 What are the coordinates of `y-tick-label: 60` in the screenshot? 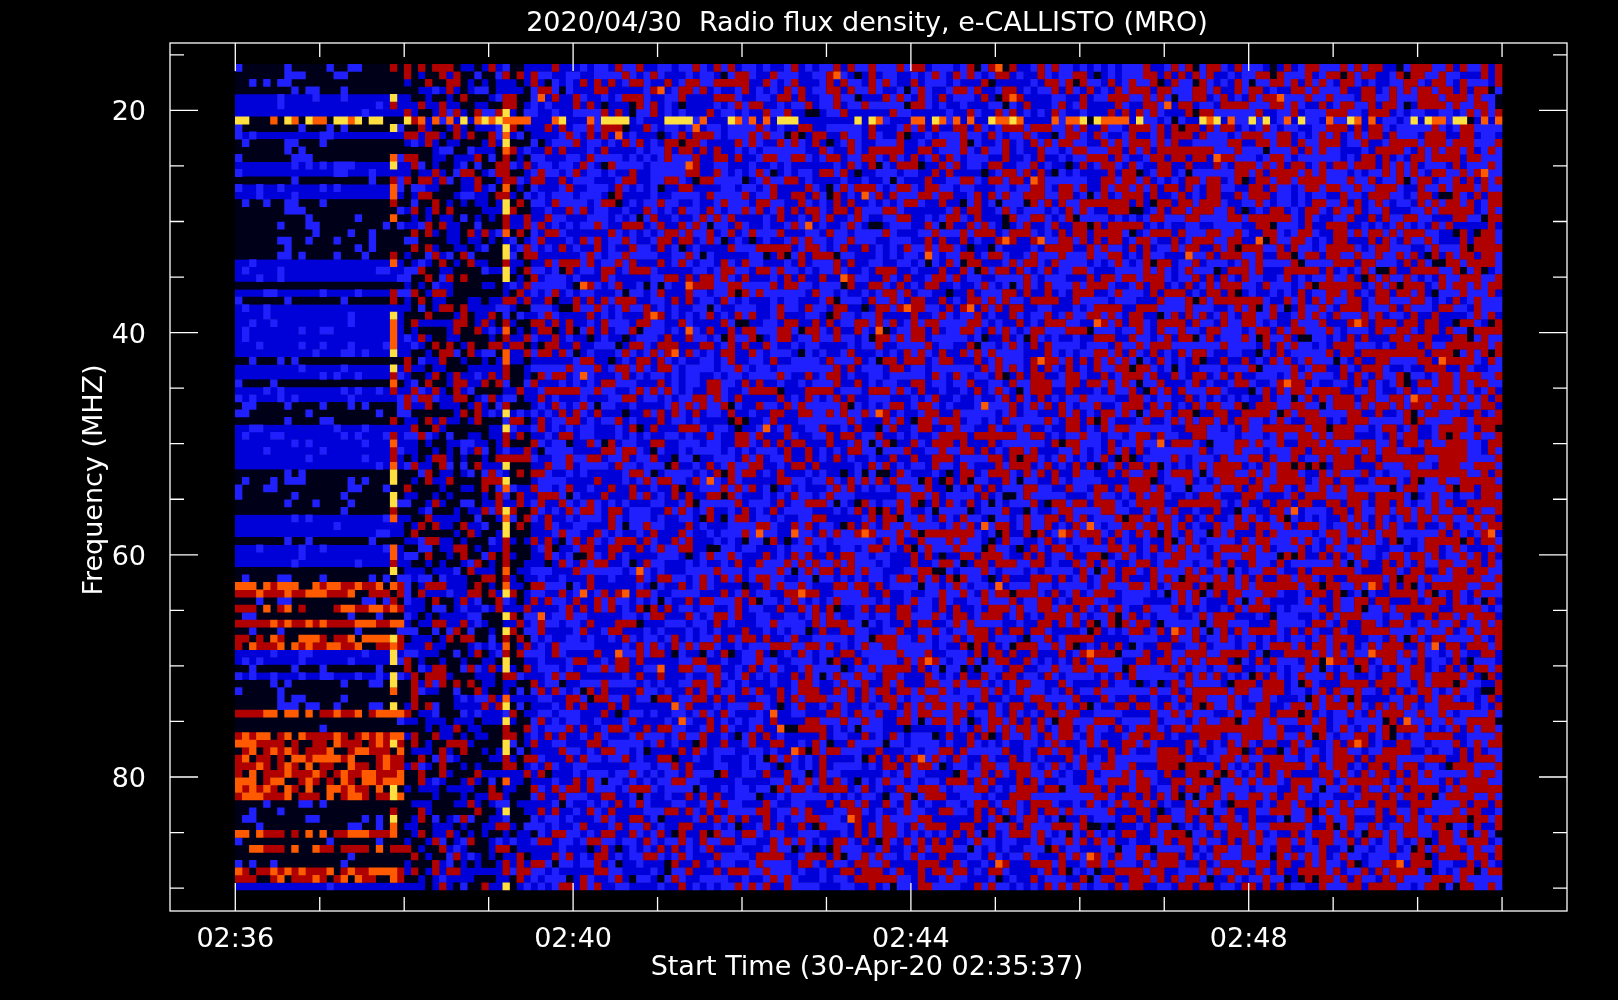 It's located at (128, 555).